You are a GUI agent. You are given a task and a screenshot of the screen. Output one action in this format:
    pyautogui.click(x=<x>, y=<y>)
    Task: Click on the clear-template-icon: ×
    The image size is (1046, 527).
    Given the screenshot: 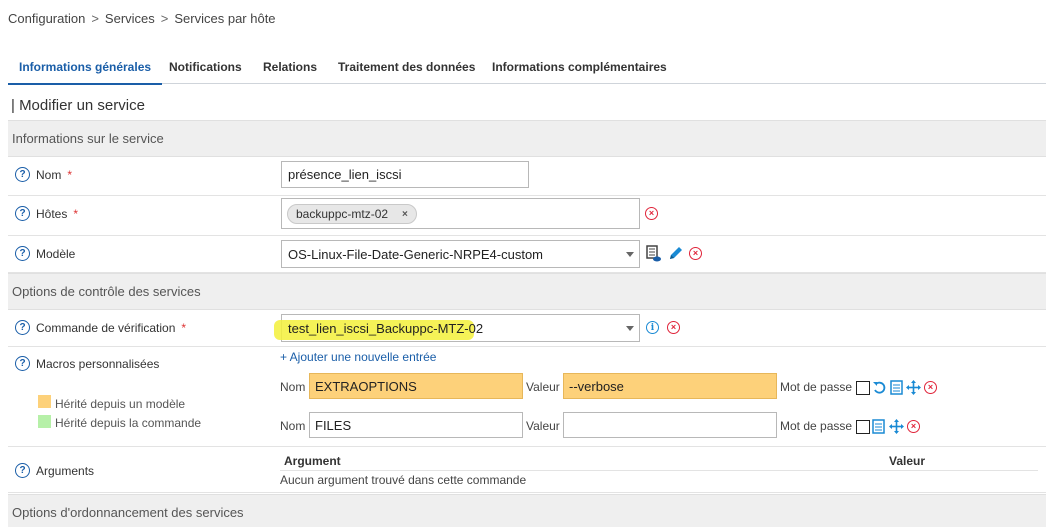 What is the action you would take?
    pyautogui.click(x=695, y=253)
    